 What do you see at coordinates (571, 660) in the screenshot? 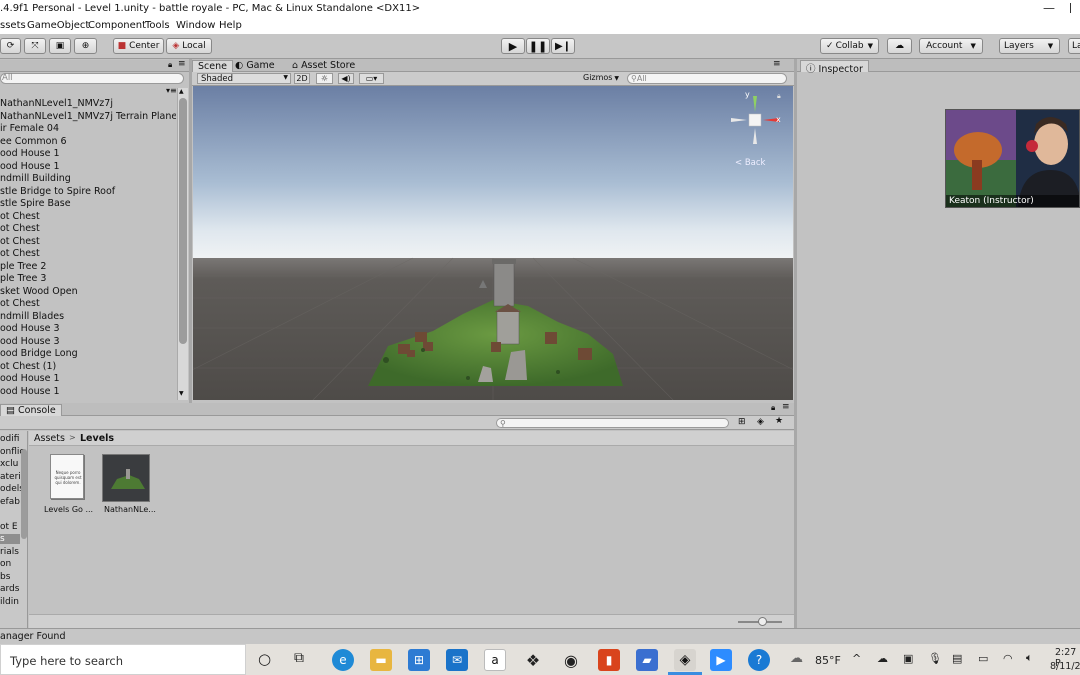
I see `github-icon: ◉` at bounding box center [571, 660].